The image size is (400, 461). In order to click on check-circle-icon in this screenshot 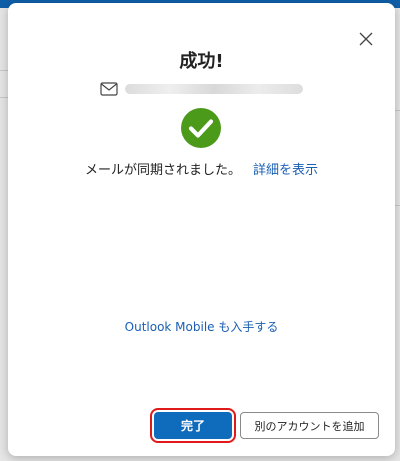, I will do `click(201, 128)`.